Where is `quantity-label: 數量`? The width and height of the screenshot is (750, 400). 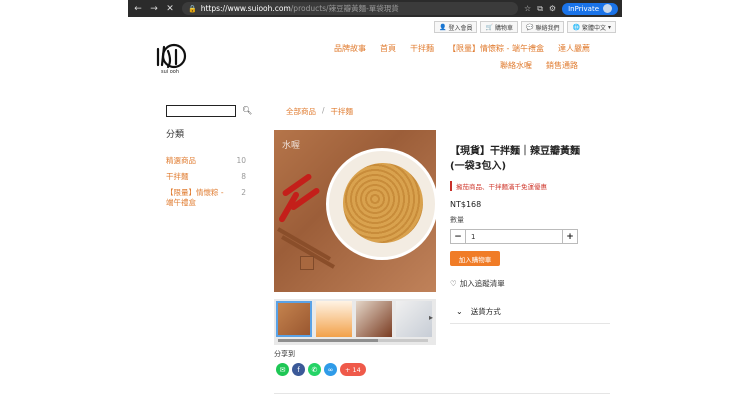
quantity-label: 數量 is located at coordinates (457, 220).